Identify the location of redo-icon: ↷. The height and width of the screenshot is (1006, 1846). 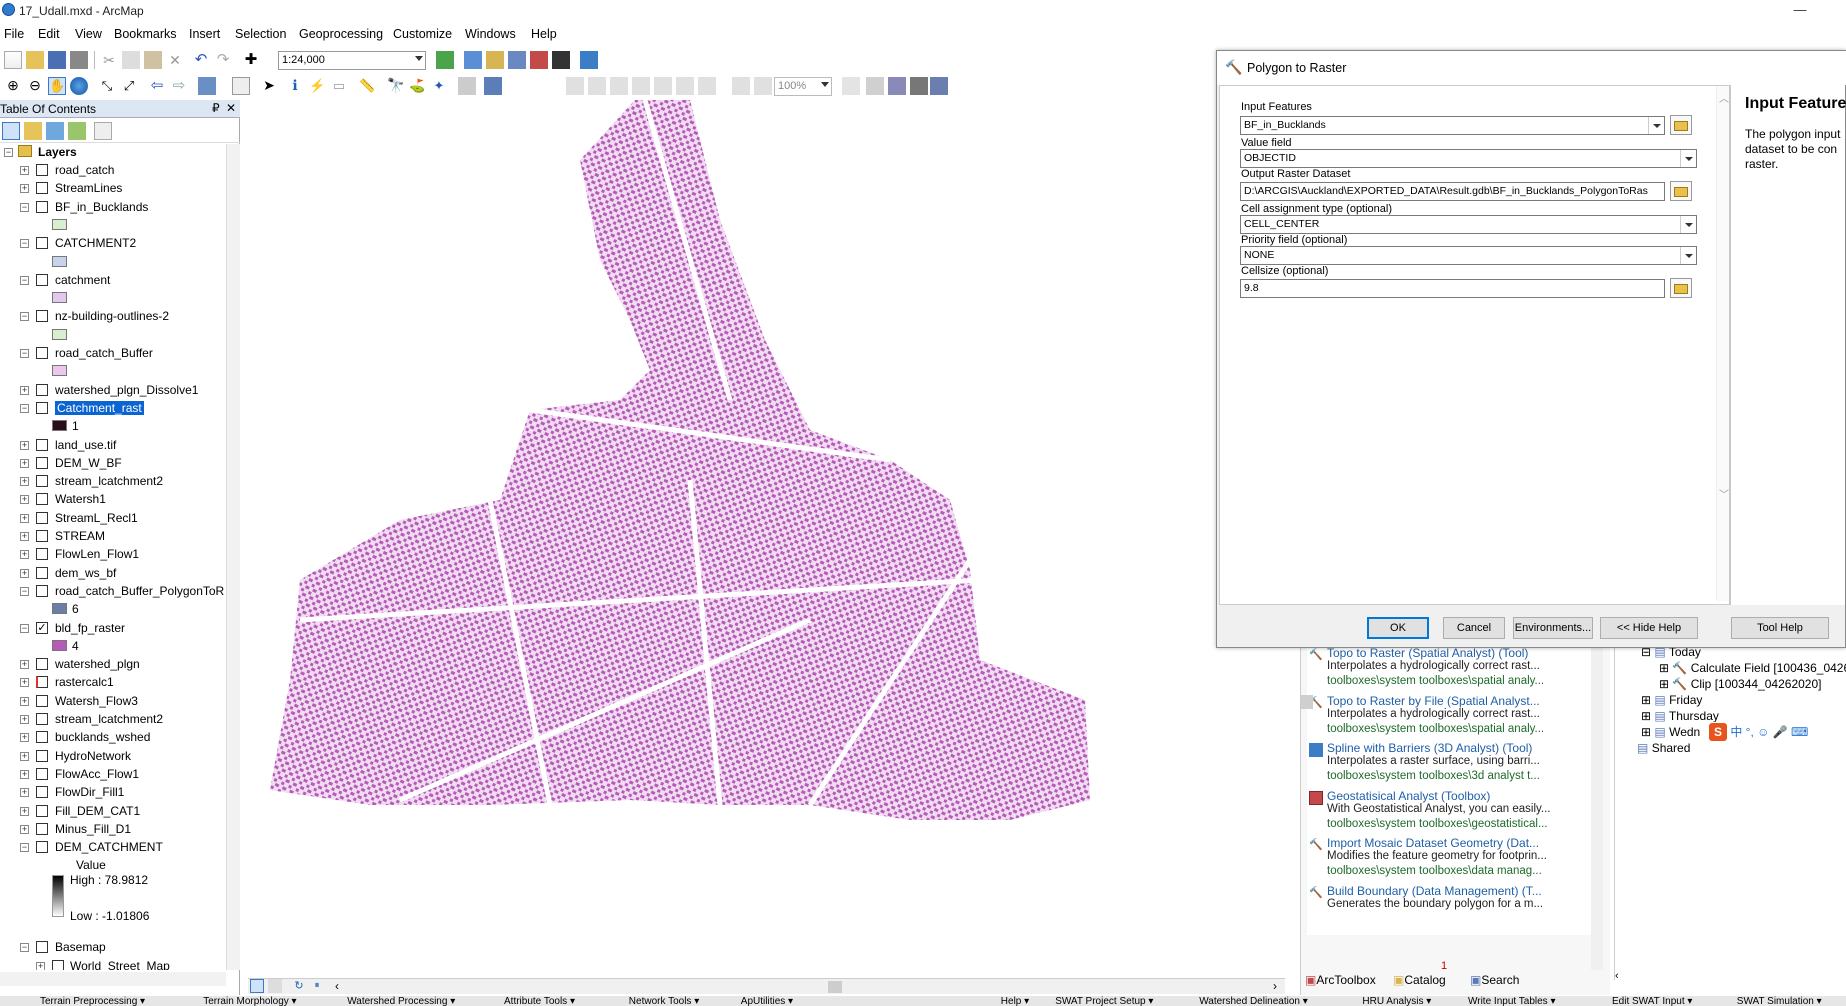
(223, 60).